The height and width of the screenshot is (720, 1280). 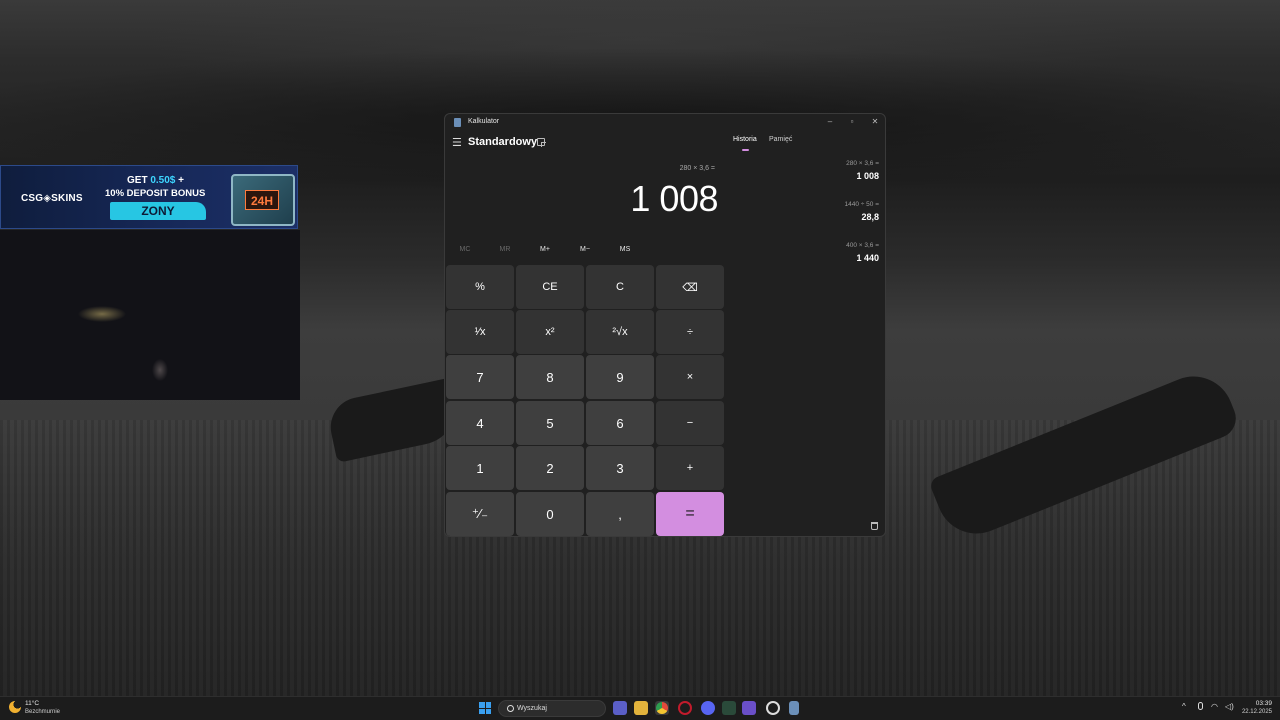 I want to click on memory-clear-button: MC, so click(x=465, y=249).